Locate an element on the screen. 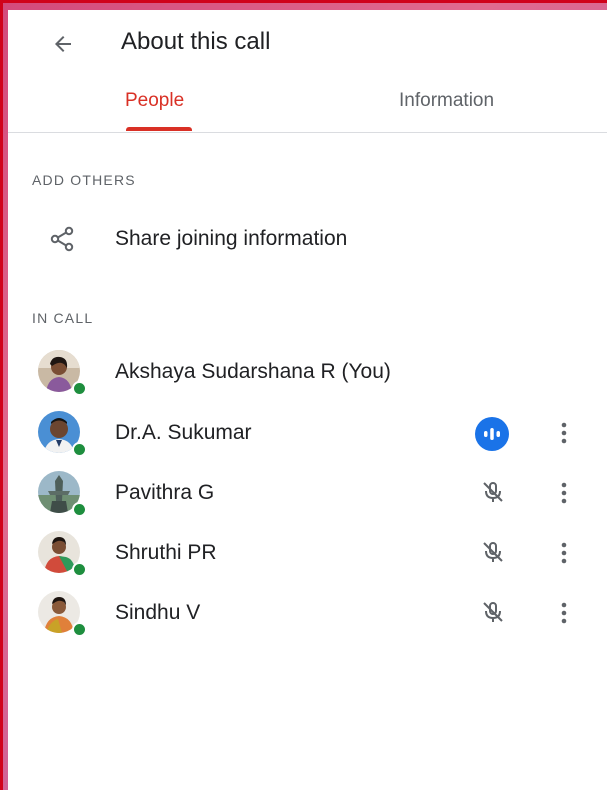 This screenshot has height=790, width=607. share-joining-info-button: Share joining information is located at coordinates (307, 240).